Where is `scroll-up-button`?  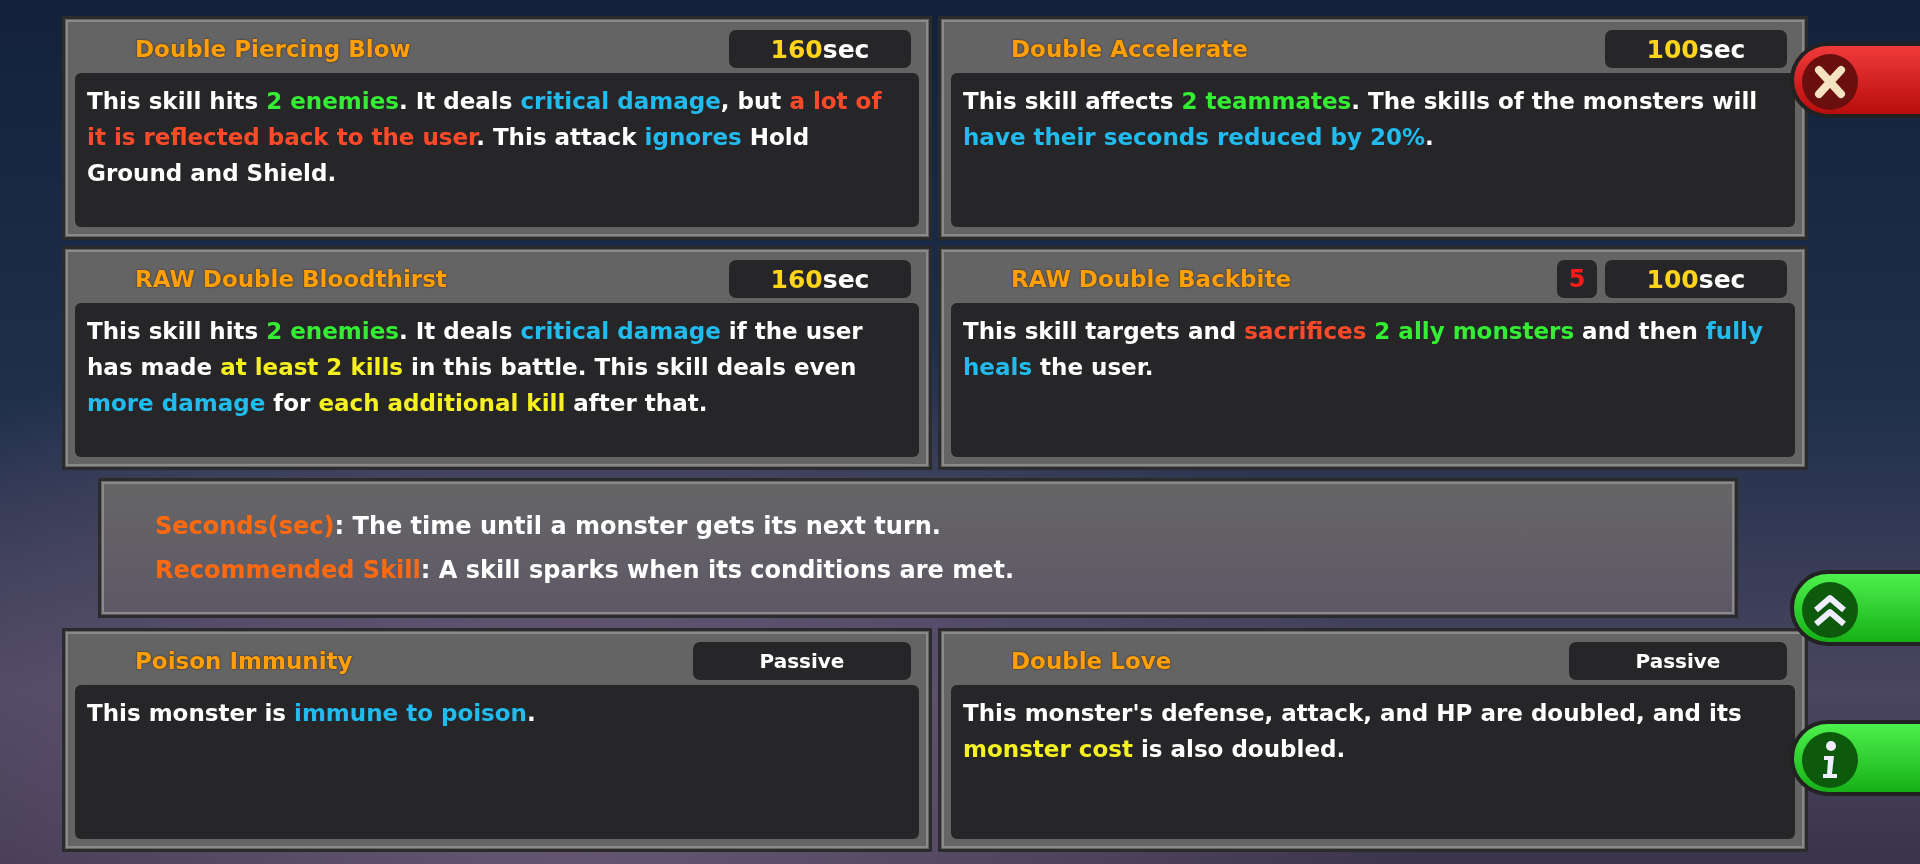
scroll-up-button is located at coordinates (1855, 608).